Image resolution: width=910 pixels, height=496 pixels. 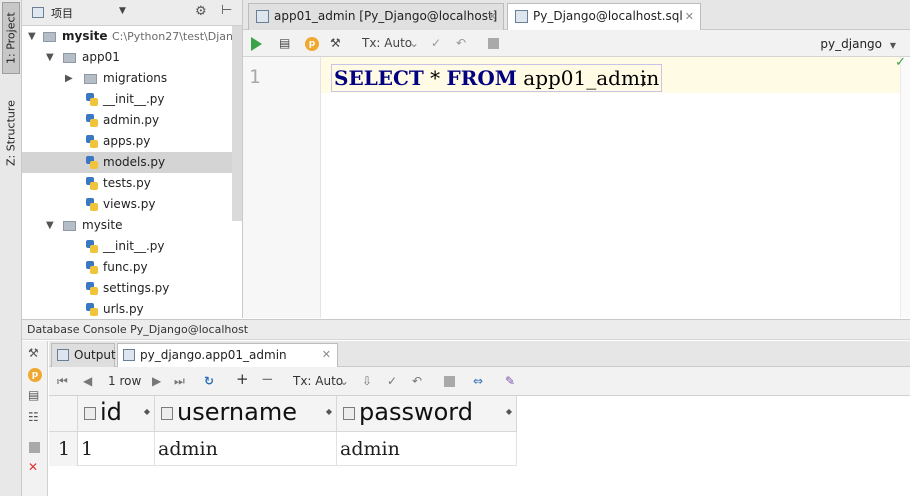 What do you see at coordinates (132, 78) in the screenshot?
I see `tree-item-migrations: ▶ migrations` at bounding box center [132, 78].